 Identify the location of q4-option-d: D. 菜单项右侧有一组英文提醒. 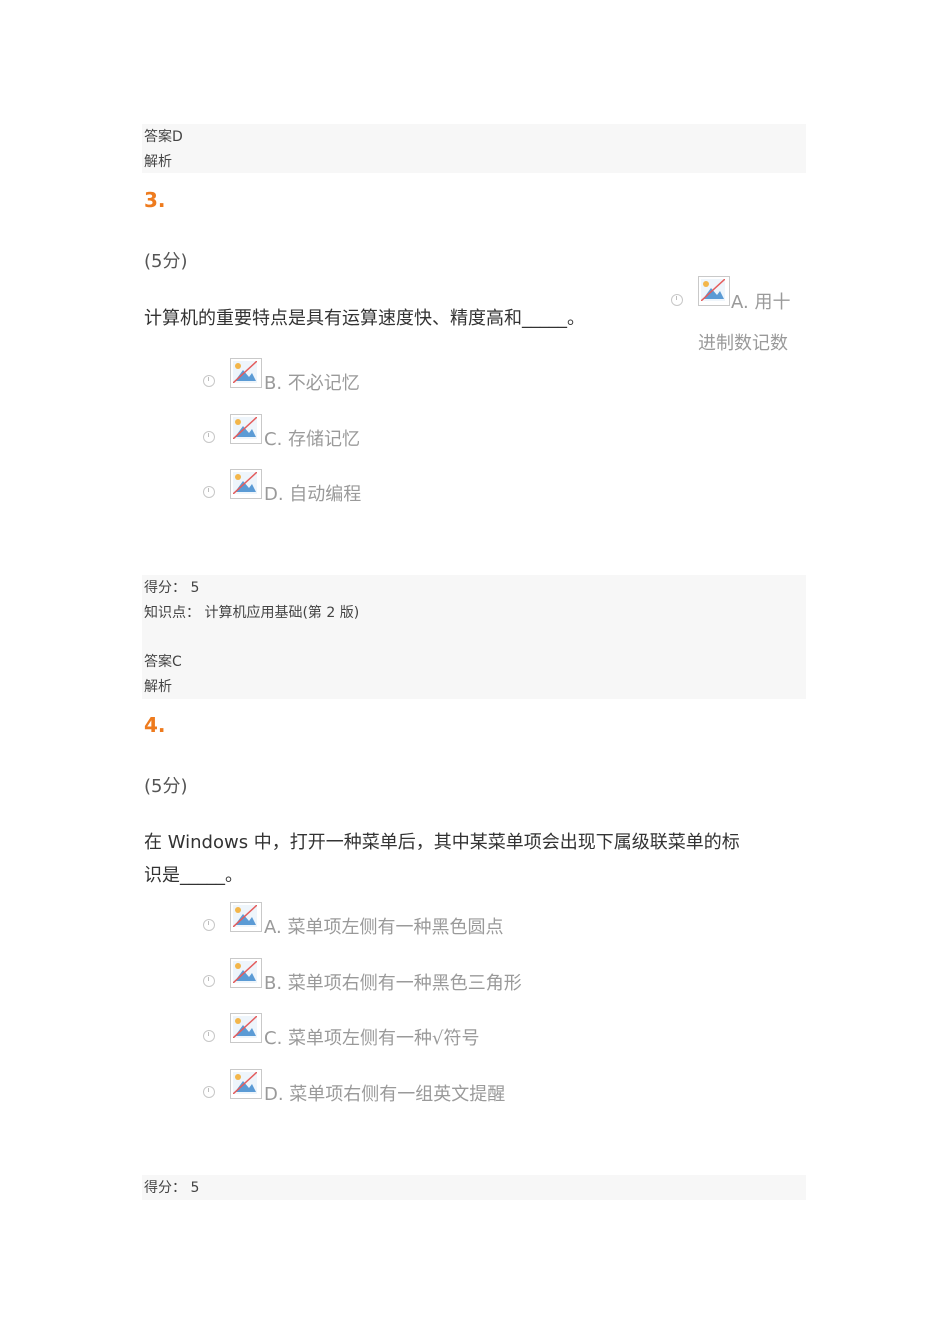
(368, 1087).